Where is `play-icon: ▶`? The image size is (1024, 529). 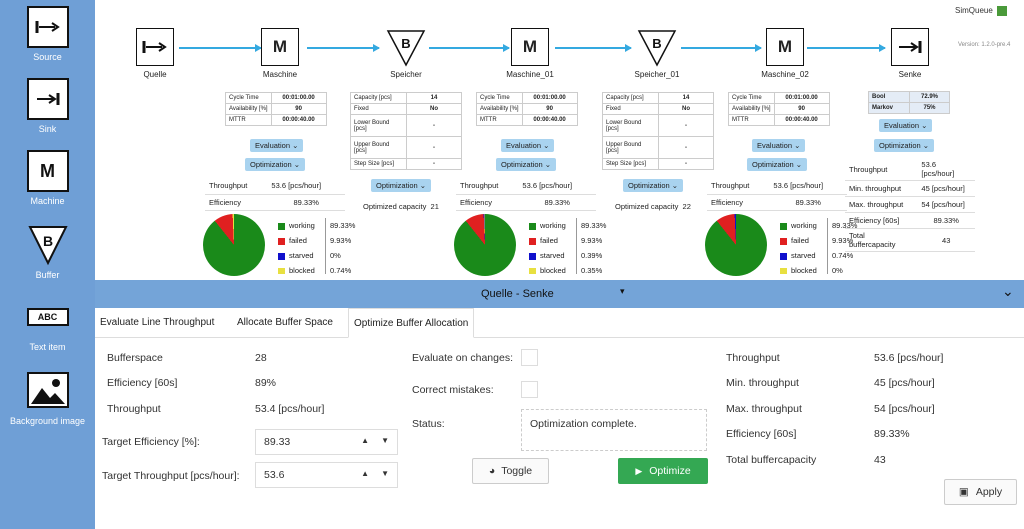 play-icon: ▶ is located at coordinates (639, 470).